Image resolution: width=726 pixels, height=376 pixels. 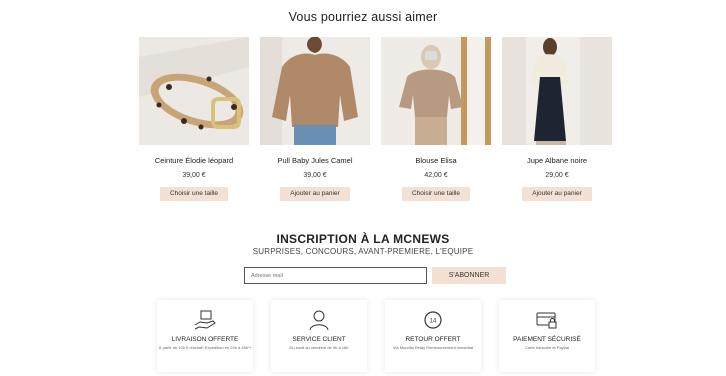 I want to click on product-name: Pull Baby Jules Camel, so click(x=315, y=160).